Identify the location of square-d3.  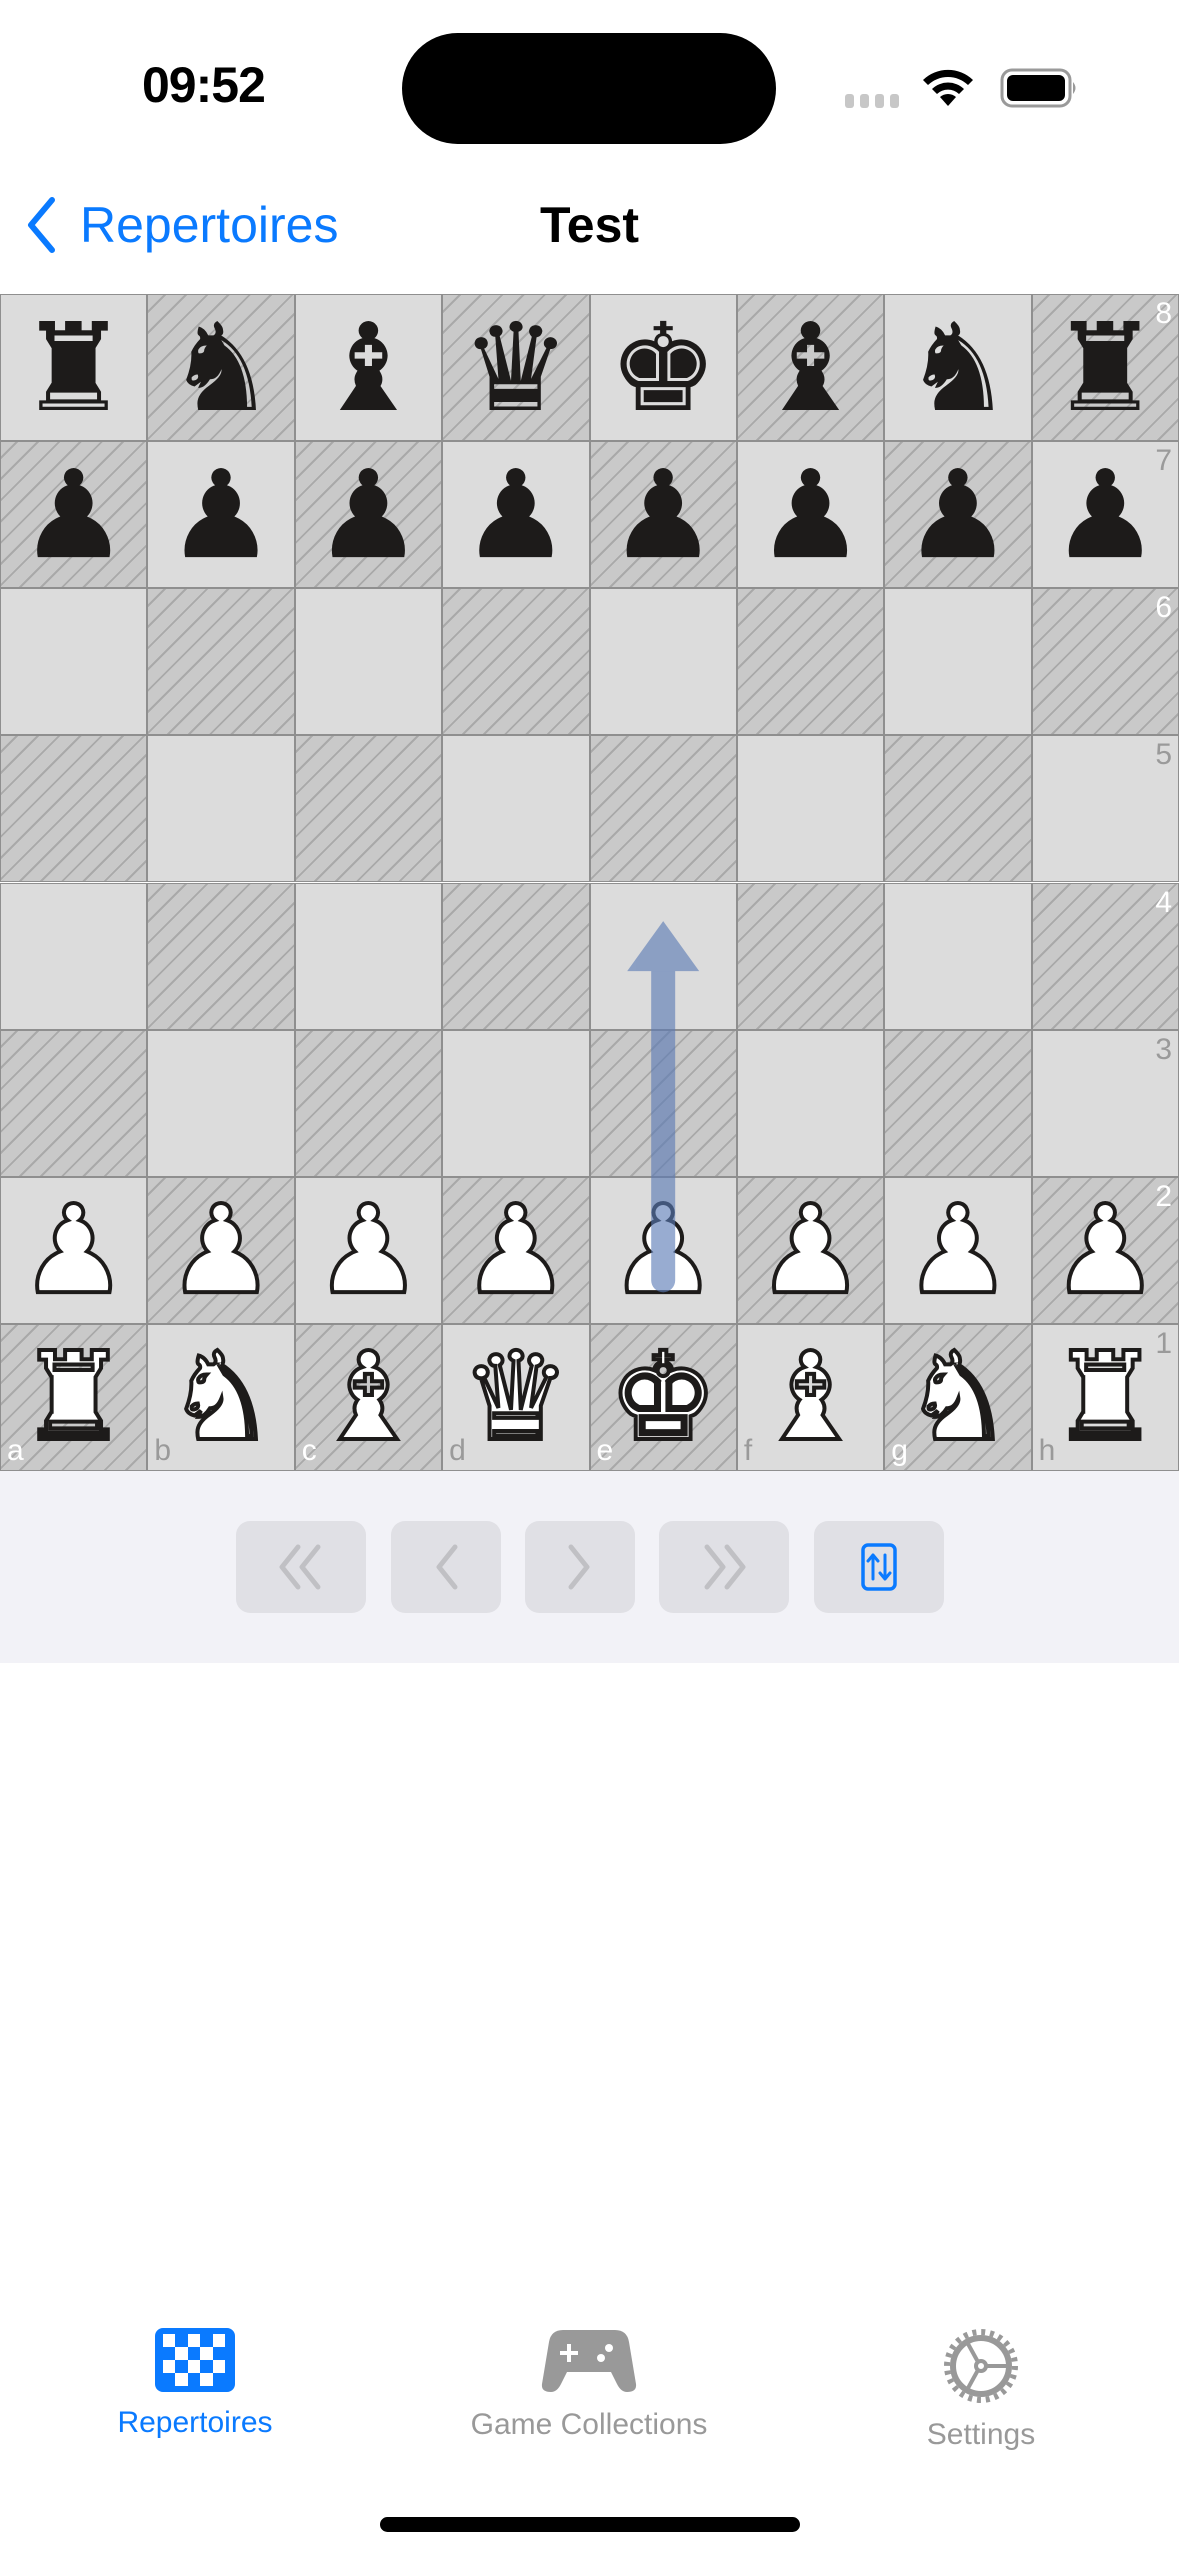
(516, 1103).